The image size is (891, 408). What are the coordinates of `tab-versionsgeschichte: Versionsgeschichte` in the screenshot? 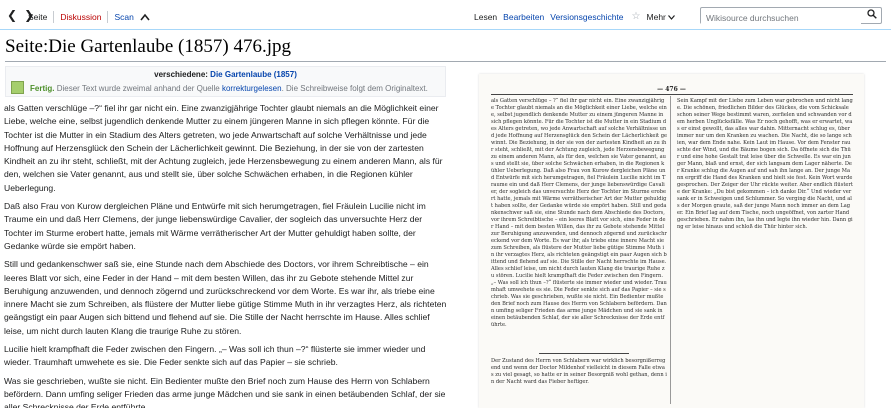 It's located at (586, 17).